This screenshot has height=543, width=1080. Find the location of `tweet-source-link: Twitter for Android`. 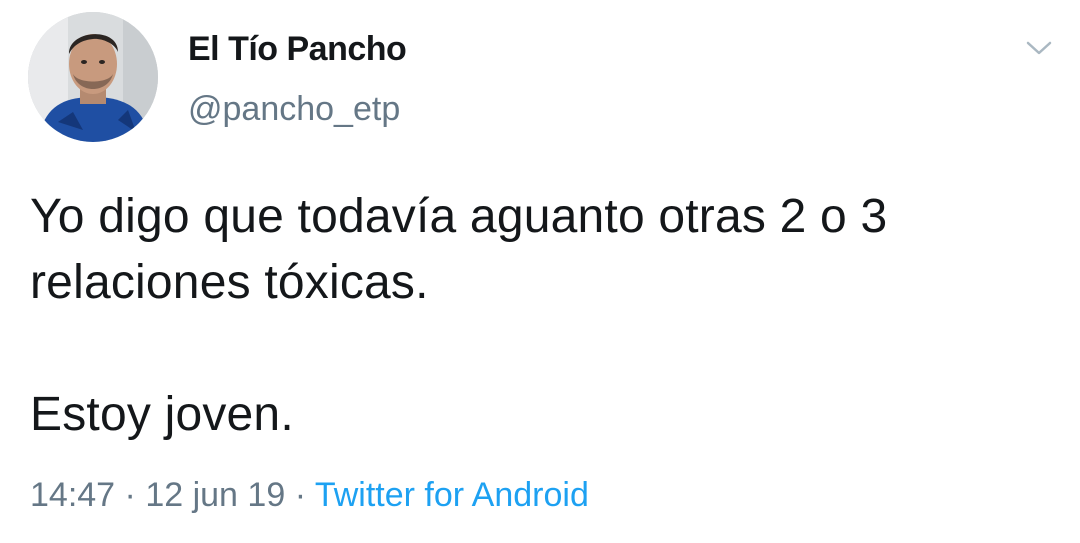

tweet-source-link: Twitter for Android is located at coordinates (452, 495).